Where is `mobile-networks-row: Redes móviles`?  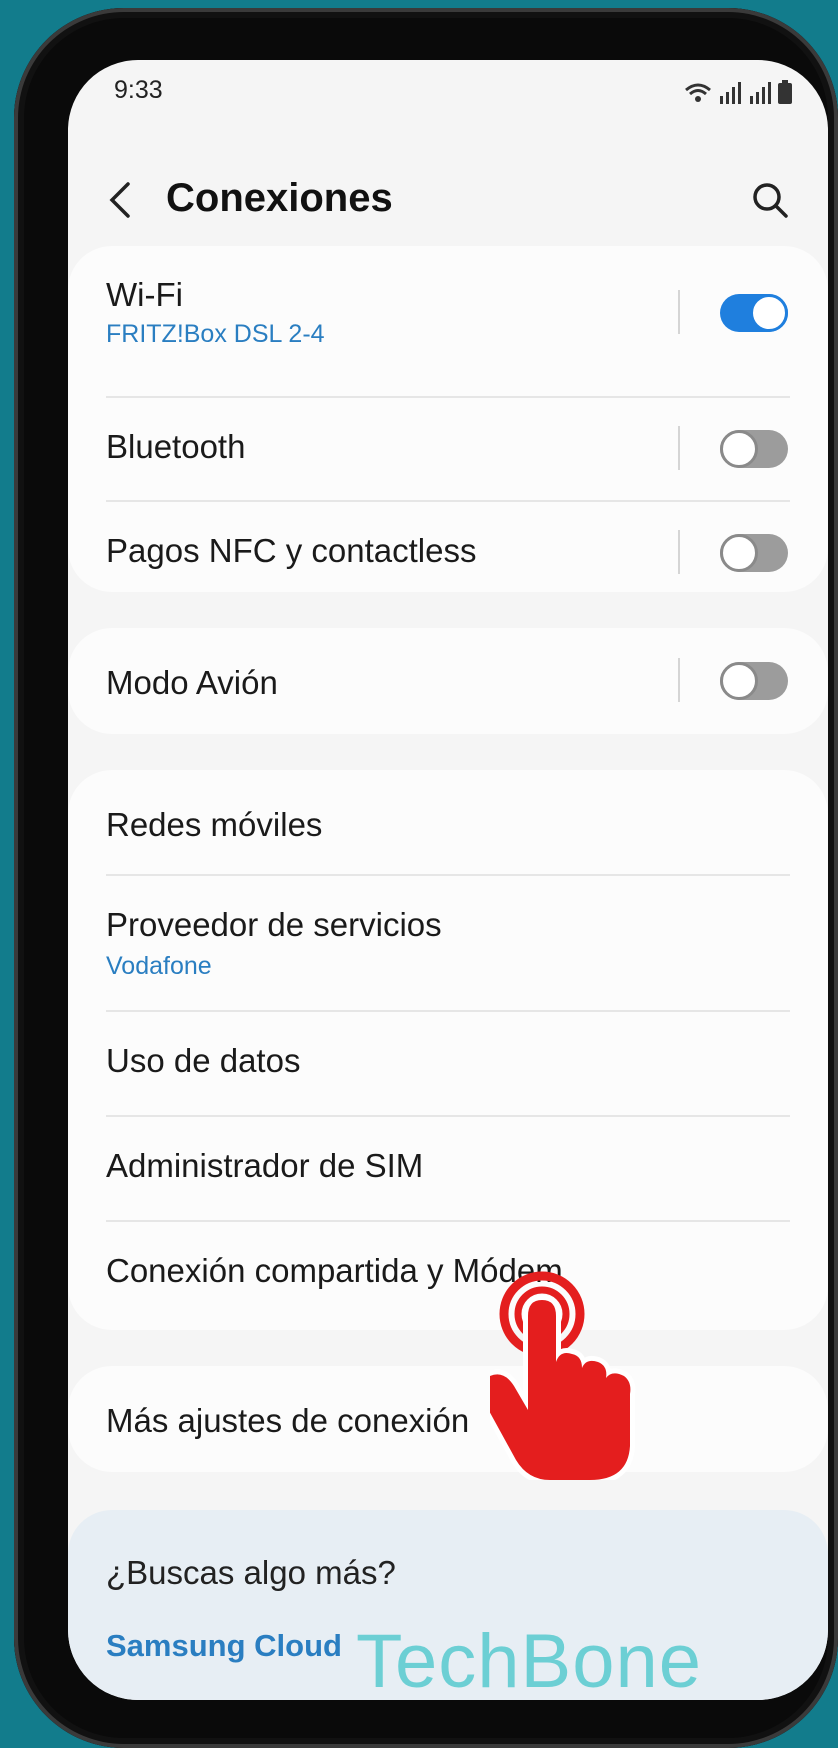
mobile-networks-row: Redes móviles is located at coordinates (448, 820).